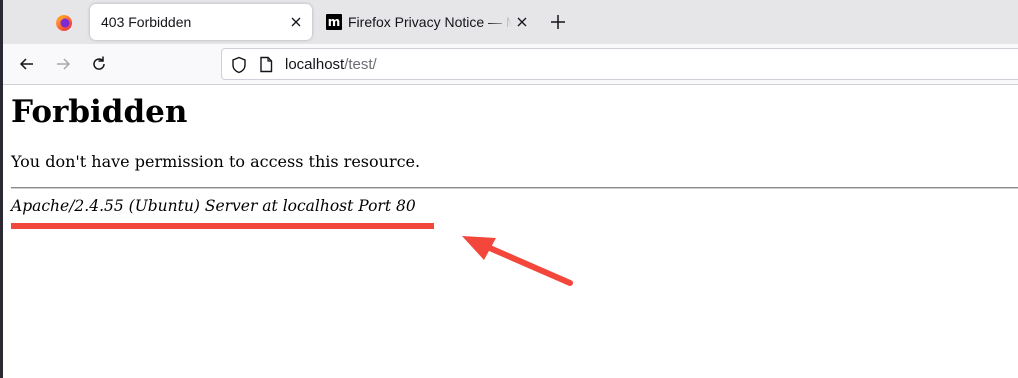 The height and width of the screenshot is (378, 1018). What do you see at coordinates (99, 64) in the screenshot?
I see `reload-icon` at bounding box center [99, 64].